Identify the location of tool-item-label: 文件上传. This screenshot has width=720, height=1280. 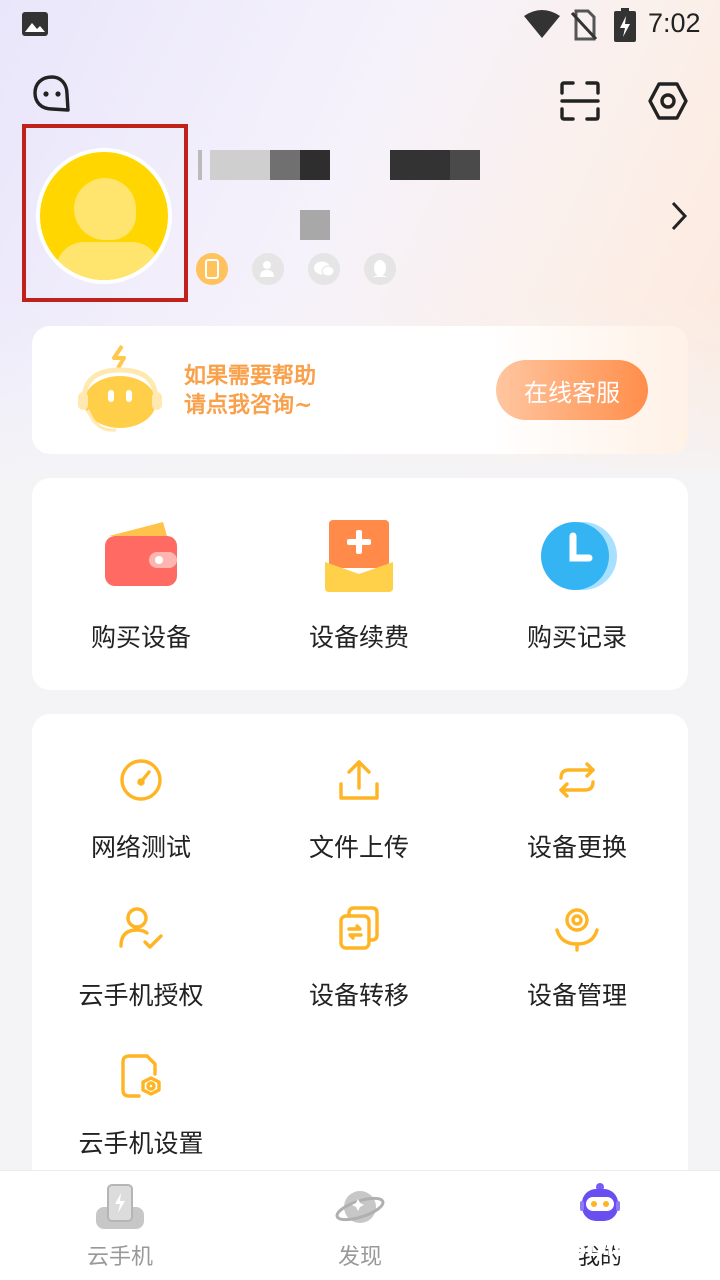
(358, 847).